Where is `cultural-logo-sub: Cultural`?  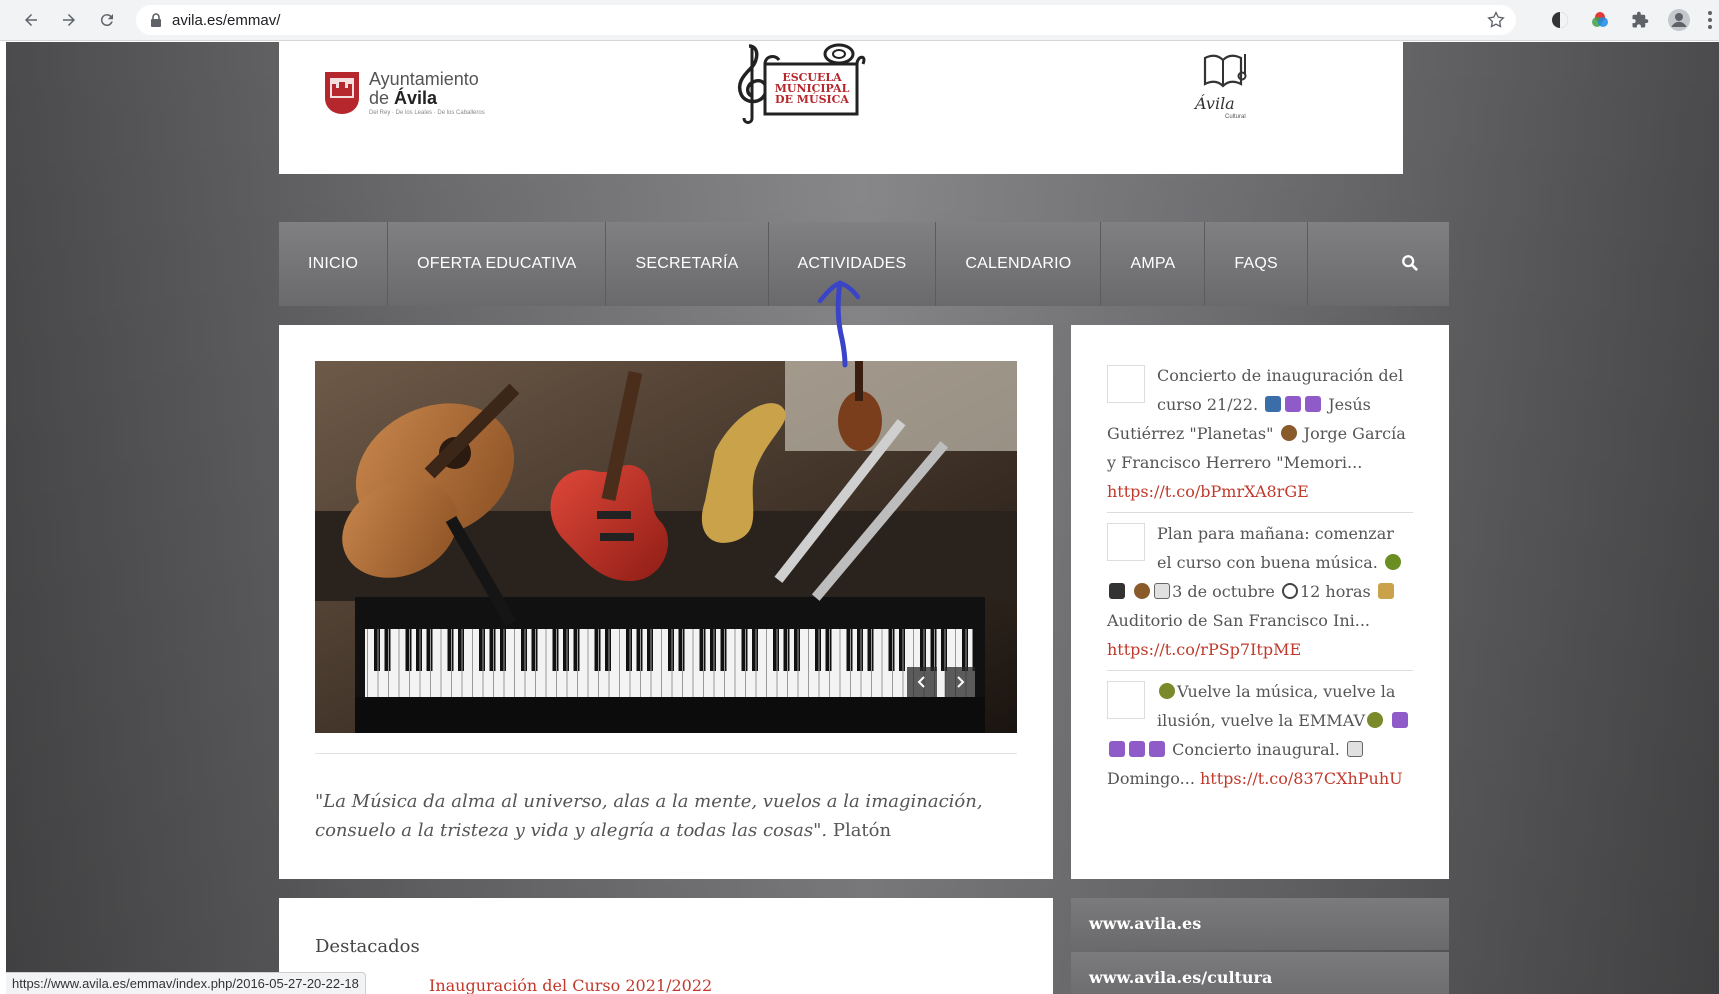
cultural-logo-sub: Cultural is located at coordinates (1235, 117).